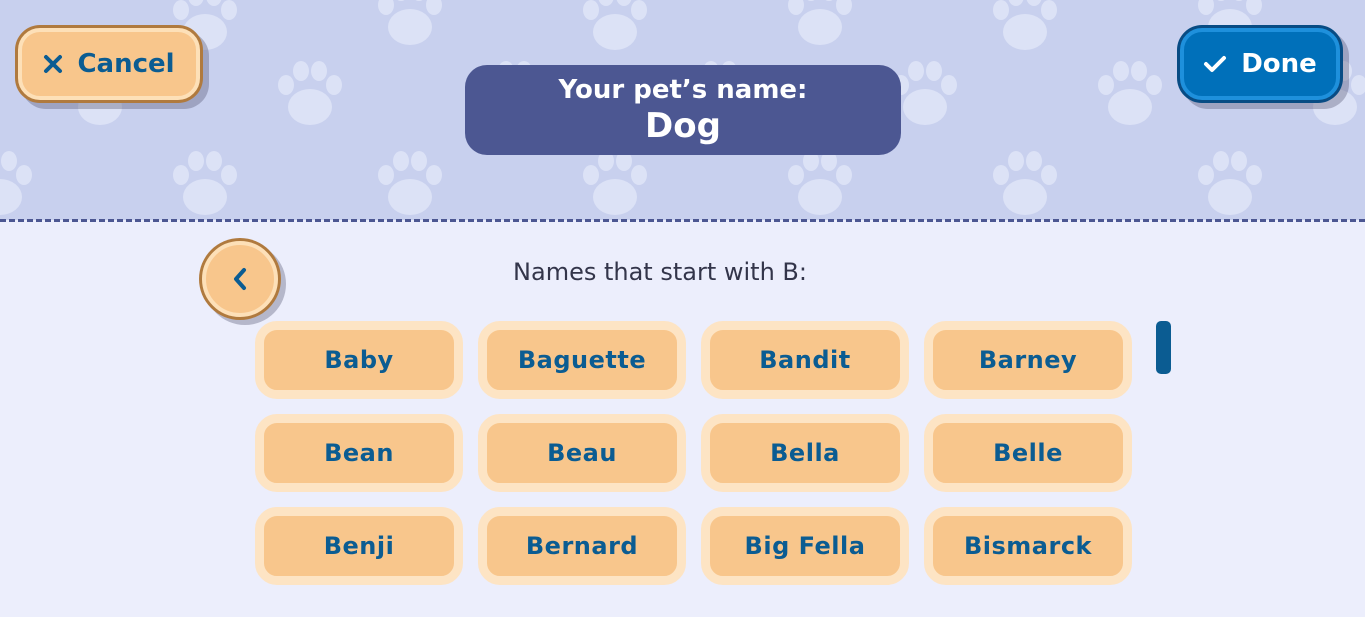 The width and height of the screenshot is (1365, 617). What do you see at coordinates (582, 546) in the screenshot?
I see `name-option-button: Bernard` at bounding box center [582, 546].